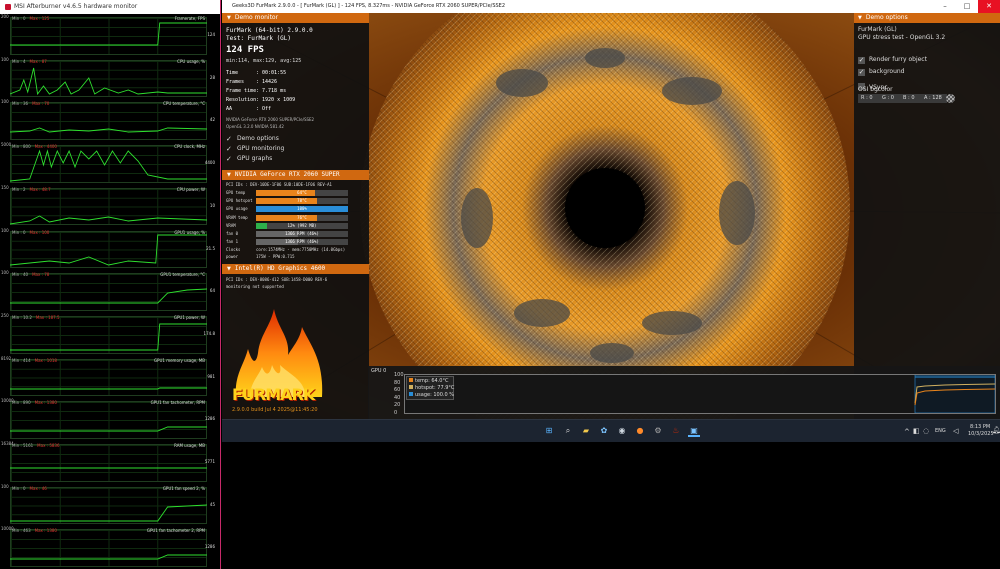  Describe the element at coordinates (229, 18) in the screenshot. I see `collapse-triangle-icon: ▼` at that location.